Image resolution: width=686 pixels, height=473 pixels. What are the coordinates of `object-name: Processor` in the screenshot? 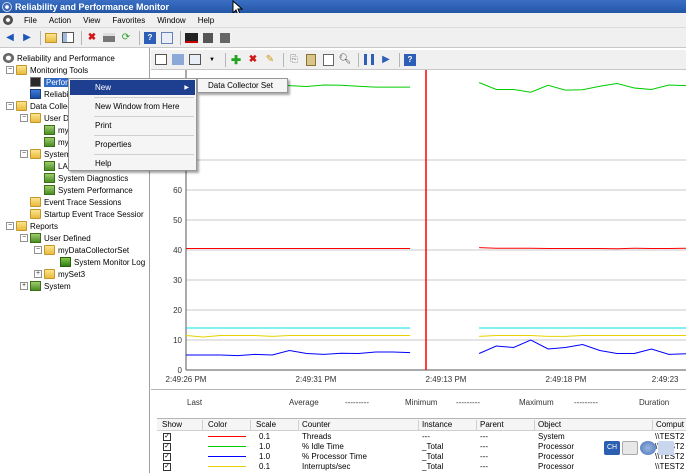 It's located at (556, 456).